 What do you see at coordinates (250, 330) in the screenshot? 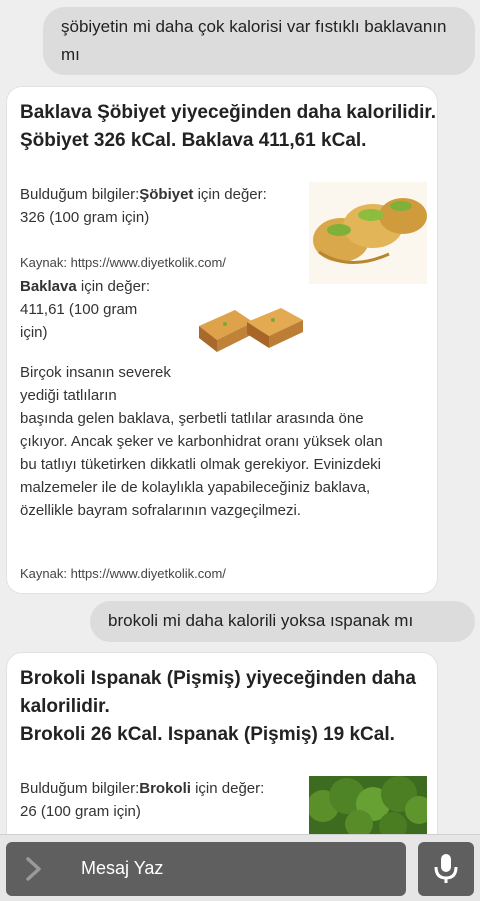
I see `baklava-image` at bounding box center [250, 330].